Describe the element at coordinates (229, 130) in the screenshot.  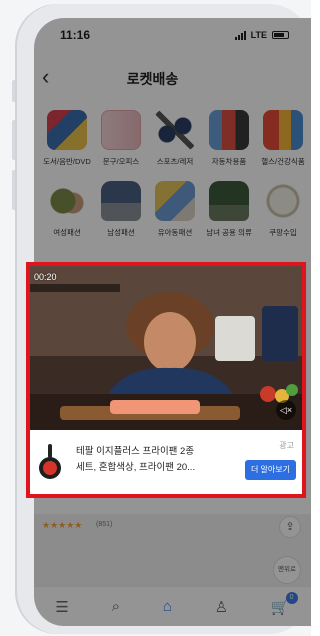
I see `car-products-icon` at that location.